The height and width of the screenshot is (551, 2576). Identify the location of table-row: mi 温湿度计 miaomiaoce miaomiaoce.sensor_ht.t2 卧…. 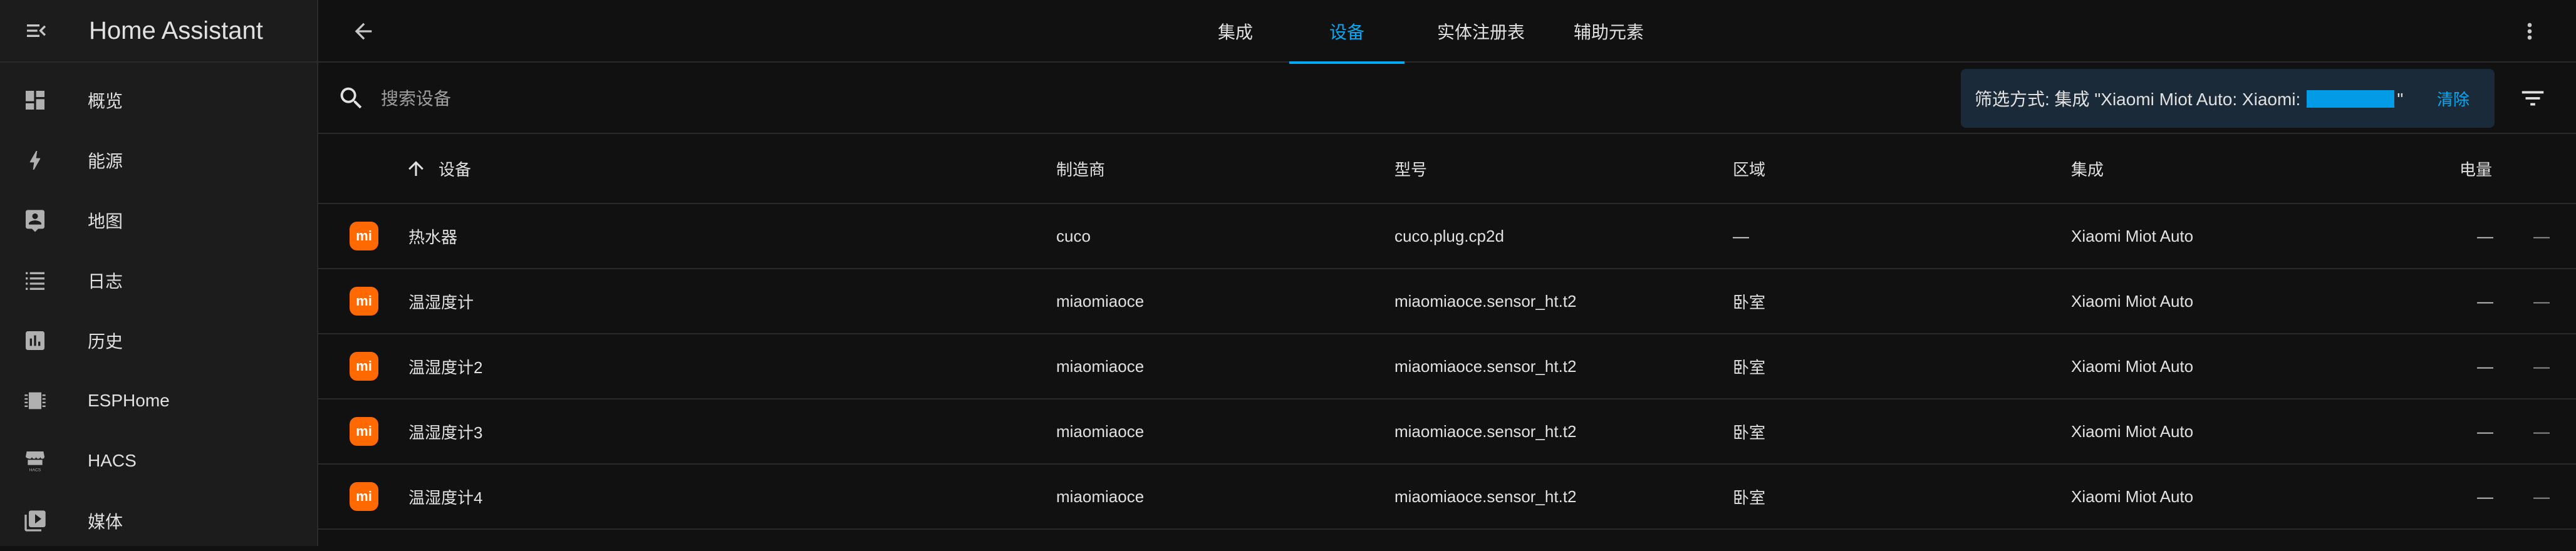
(1447, 301).